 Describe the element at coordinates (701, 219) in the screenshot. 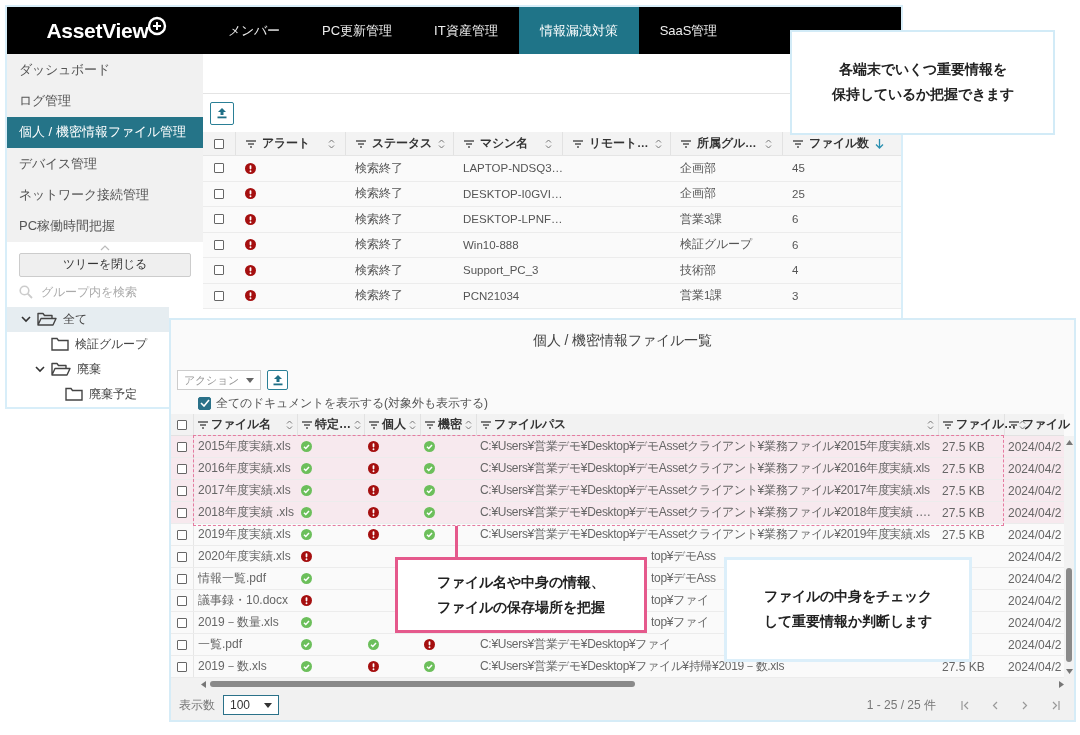

I see `table-cell-text: 営業3課` at that location.